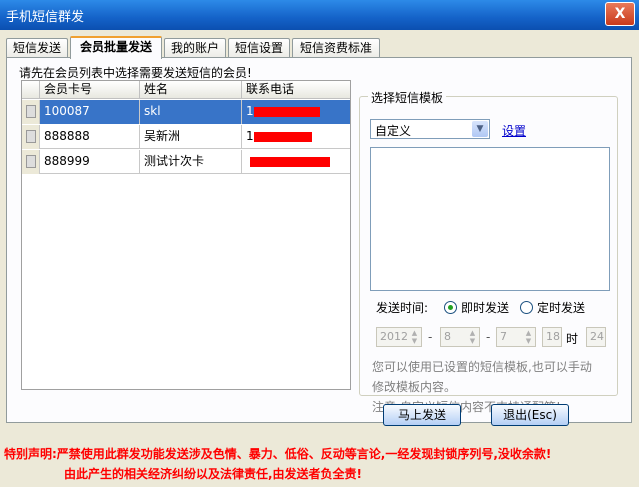  What do you see at coordinates (480, 129) in the screenshot?
I see `chevron-down-icon: ▼` at bounding box center [480, 129].